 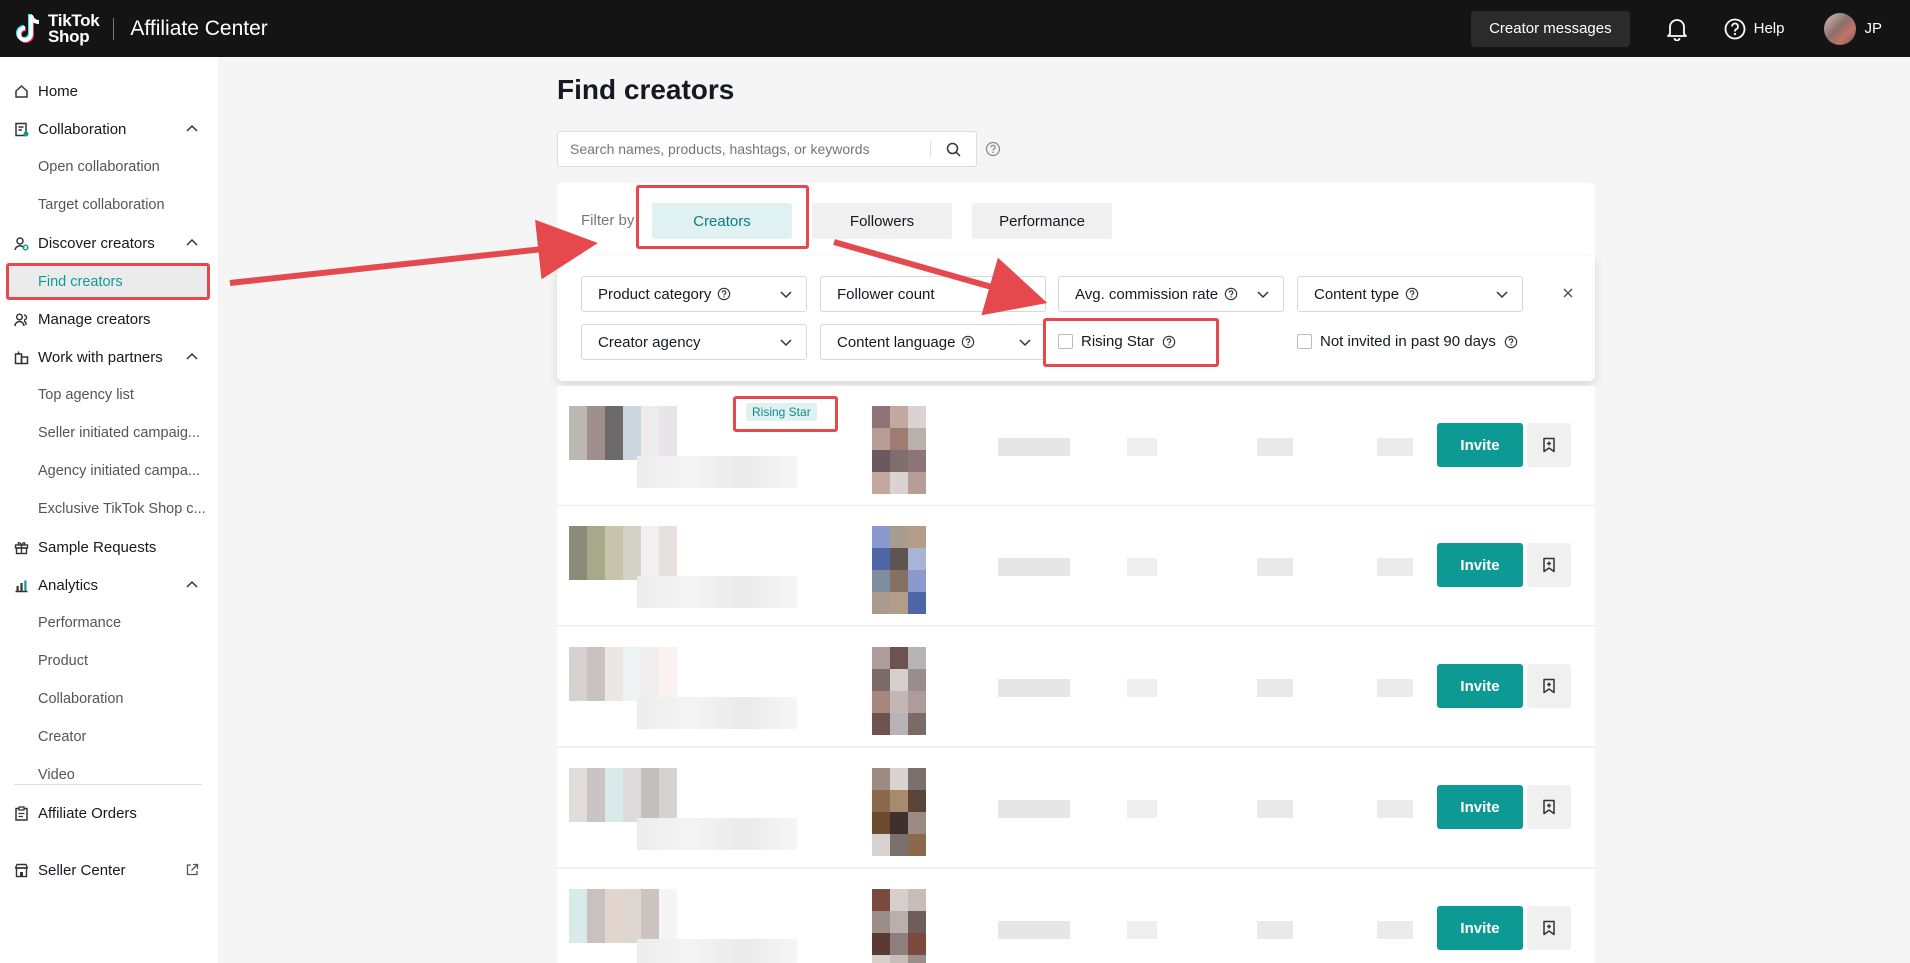 I want to click on arrow-to-creators-tab, so click(x=413, y=252).